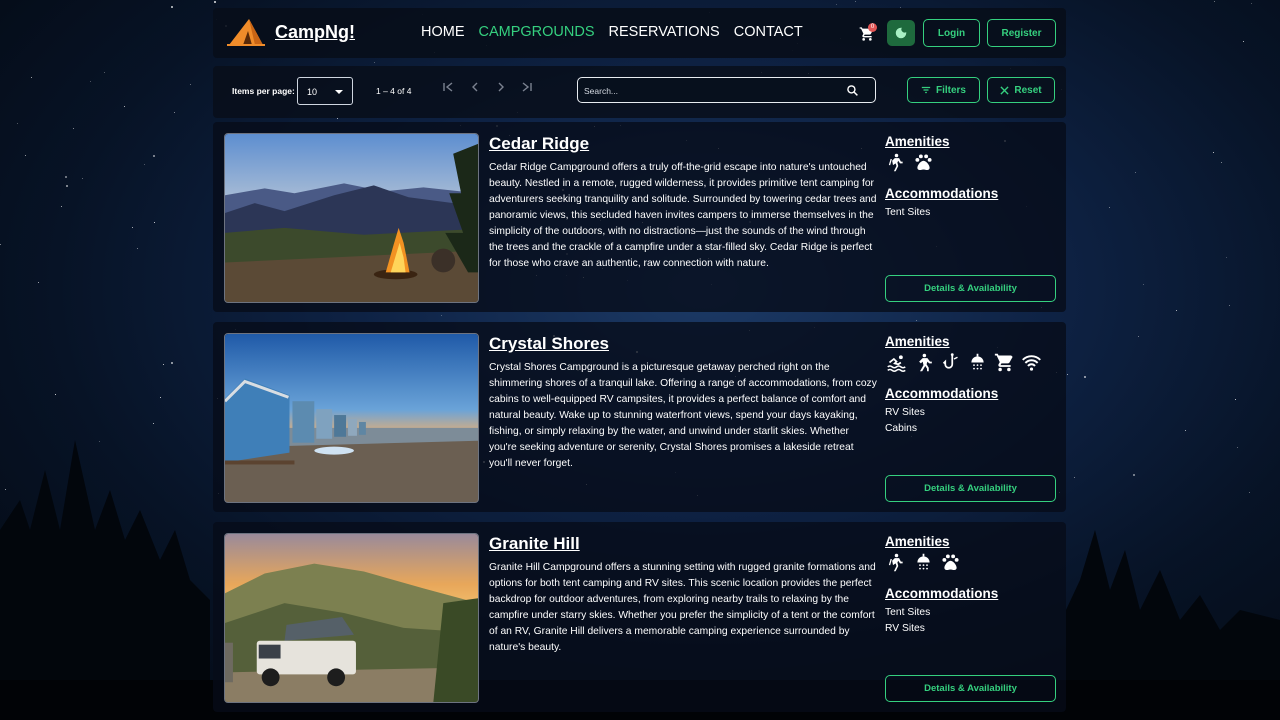 The height and width of the screenshot is (720, 1280). I want to click on campground-name: Granite Hill, so click(534, 544).